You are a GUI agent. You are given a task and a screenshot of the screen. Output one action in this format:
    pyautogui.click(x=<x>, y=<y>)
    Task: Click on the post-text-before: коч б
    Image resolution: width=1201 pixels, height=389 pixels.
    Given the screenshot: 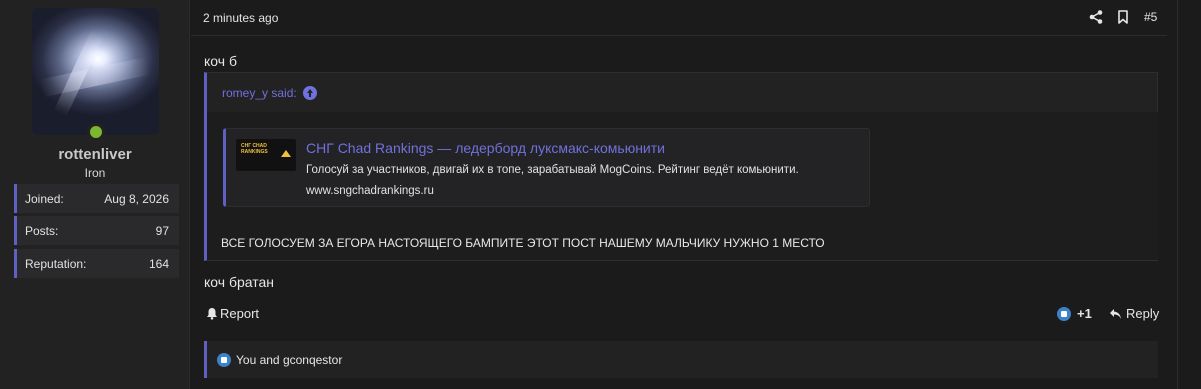 What is the action you would take?
    pyautogui.click(x=220, y=61)
    